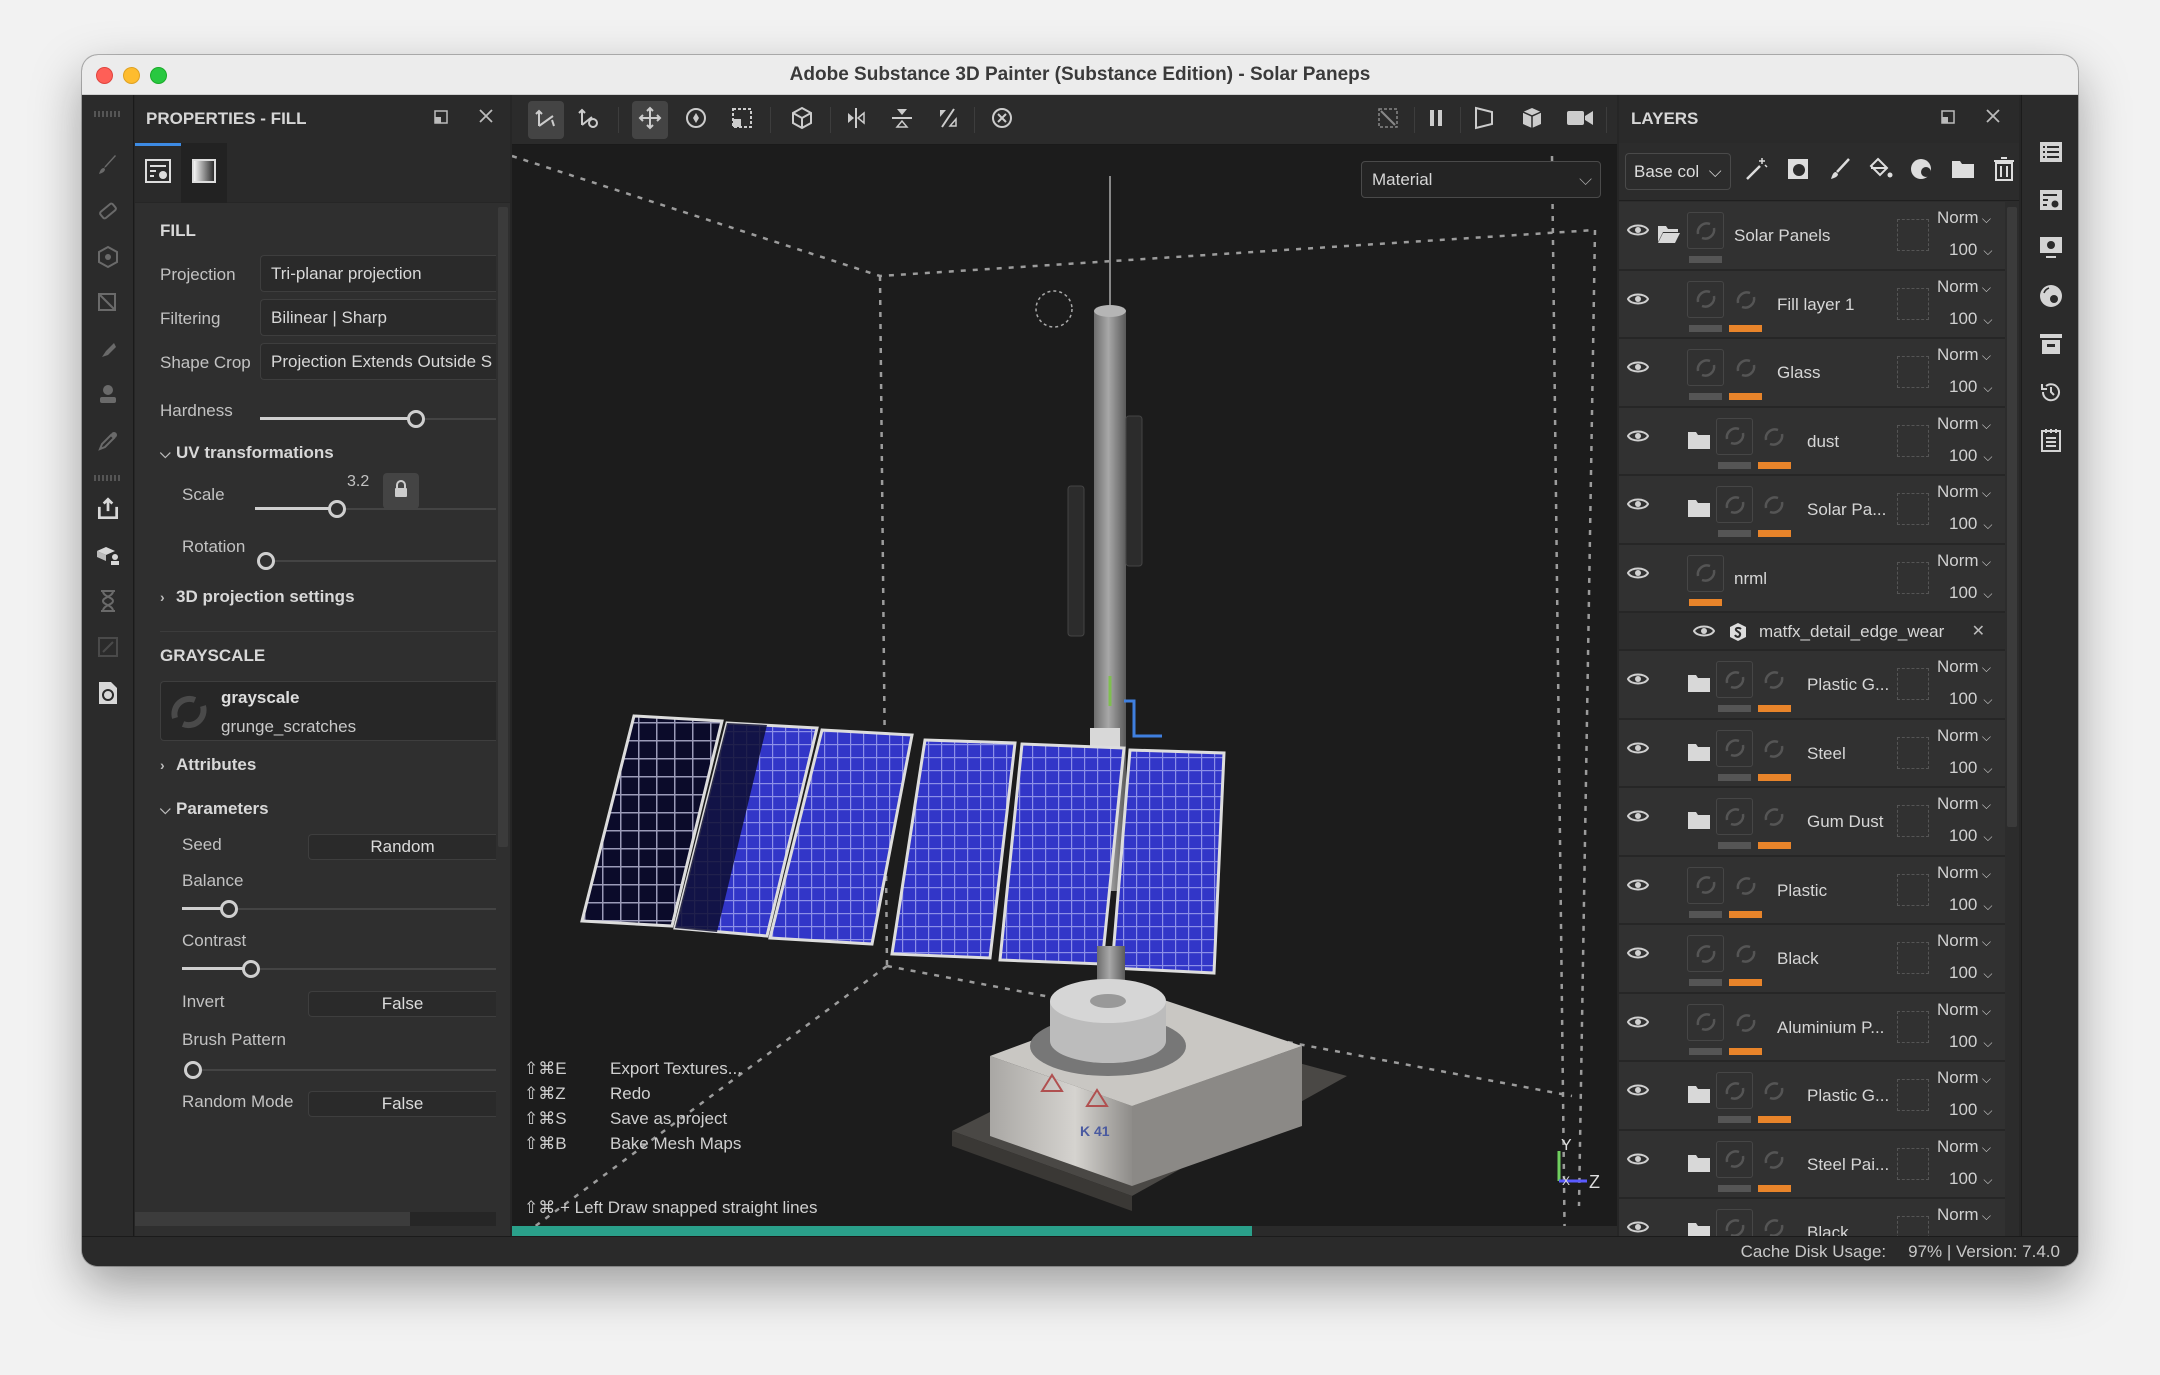  I want to click on layer-row: Solar Panels Norm ⌵ 100 ⌵, so click(1812, 236).